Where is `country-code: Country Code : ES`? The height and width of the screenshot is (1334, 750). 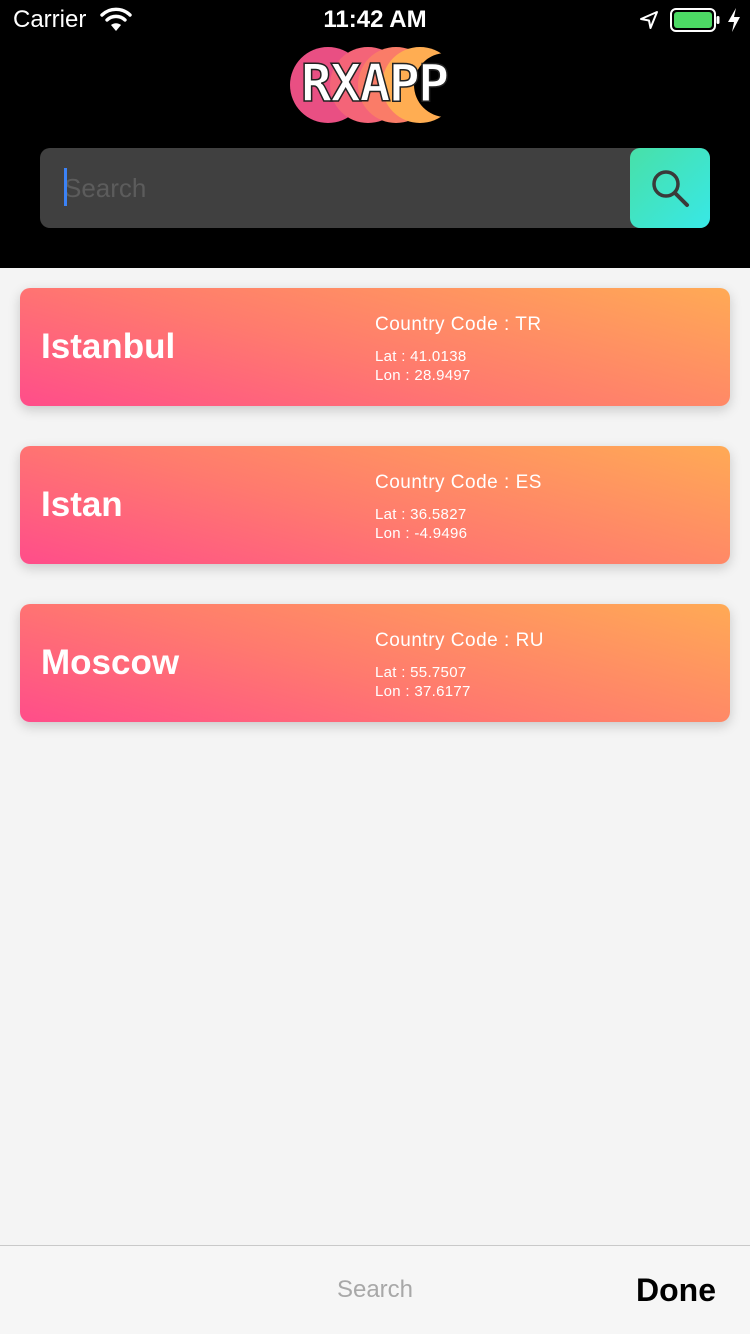 country-code: Country Code : ES is located at coordinates (458, 482).